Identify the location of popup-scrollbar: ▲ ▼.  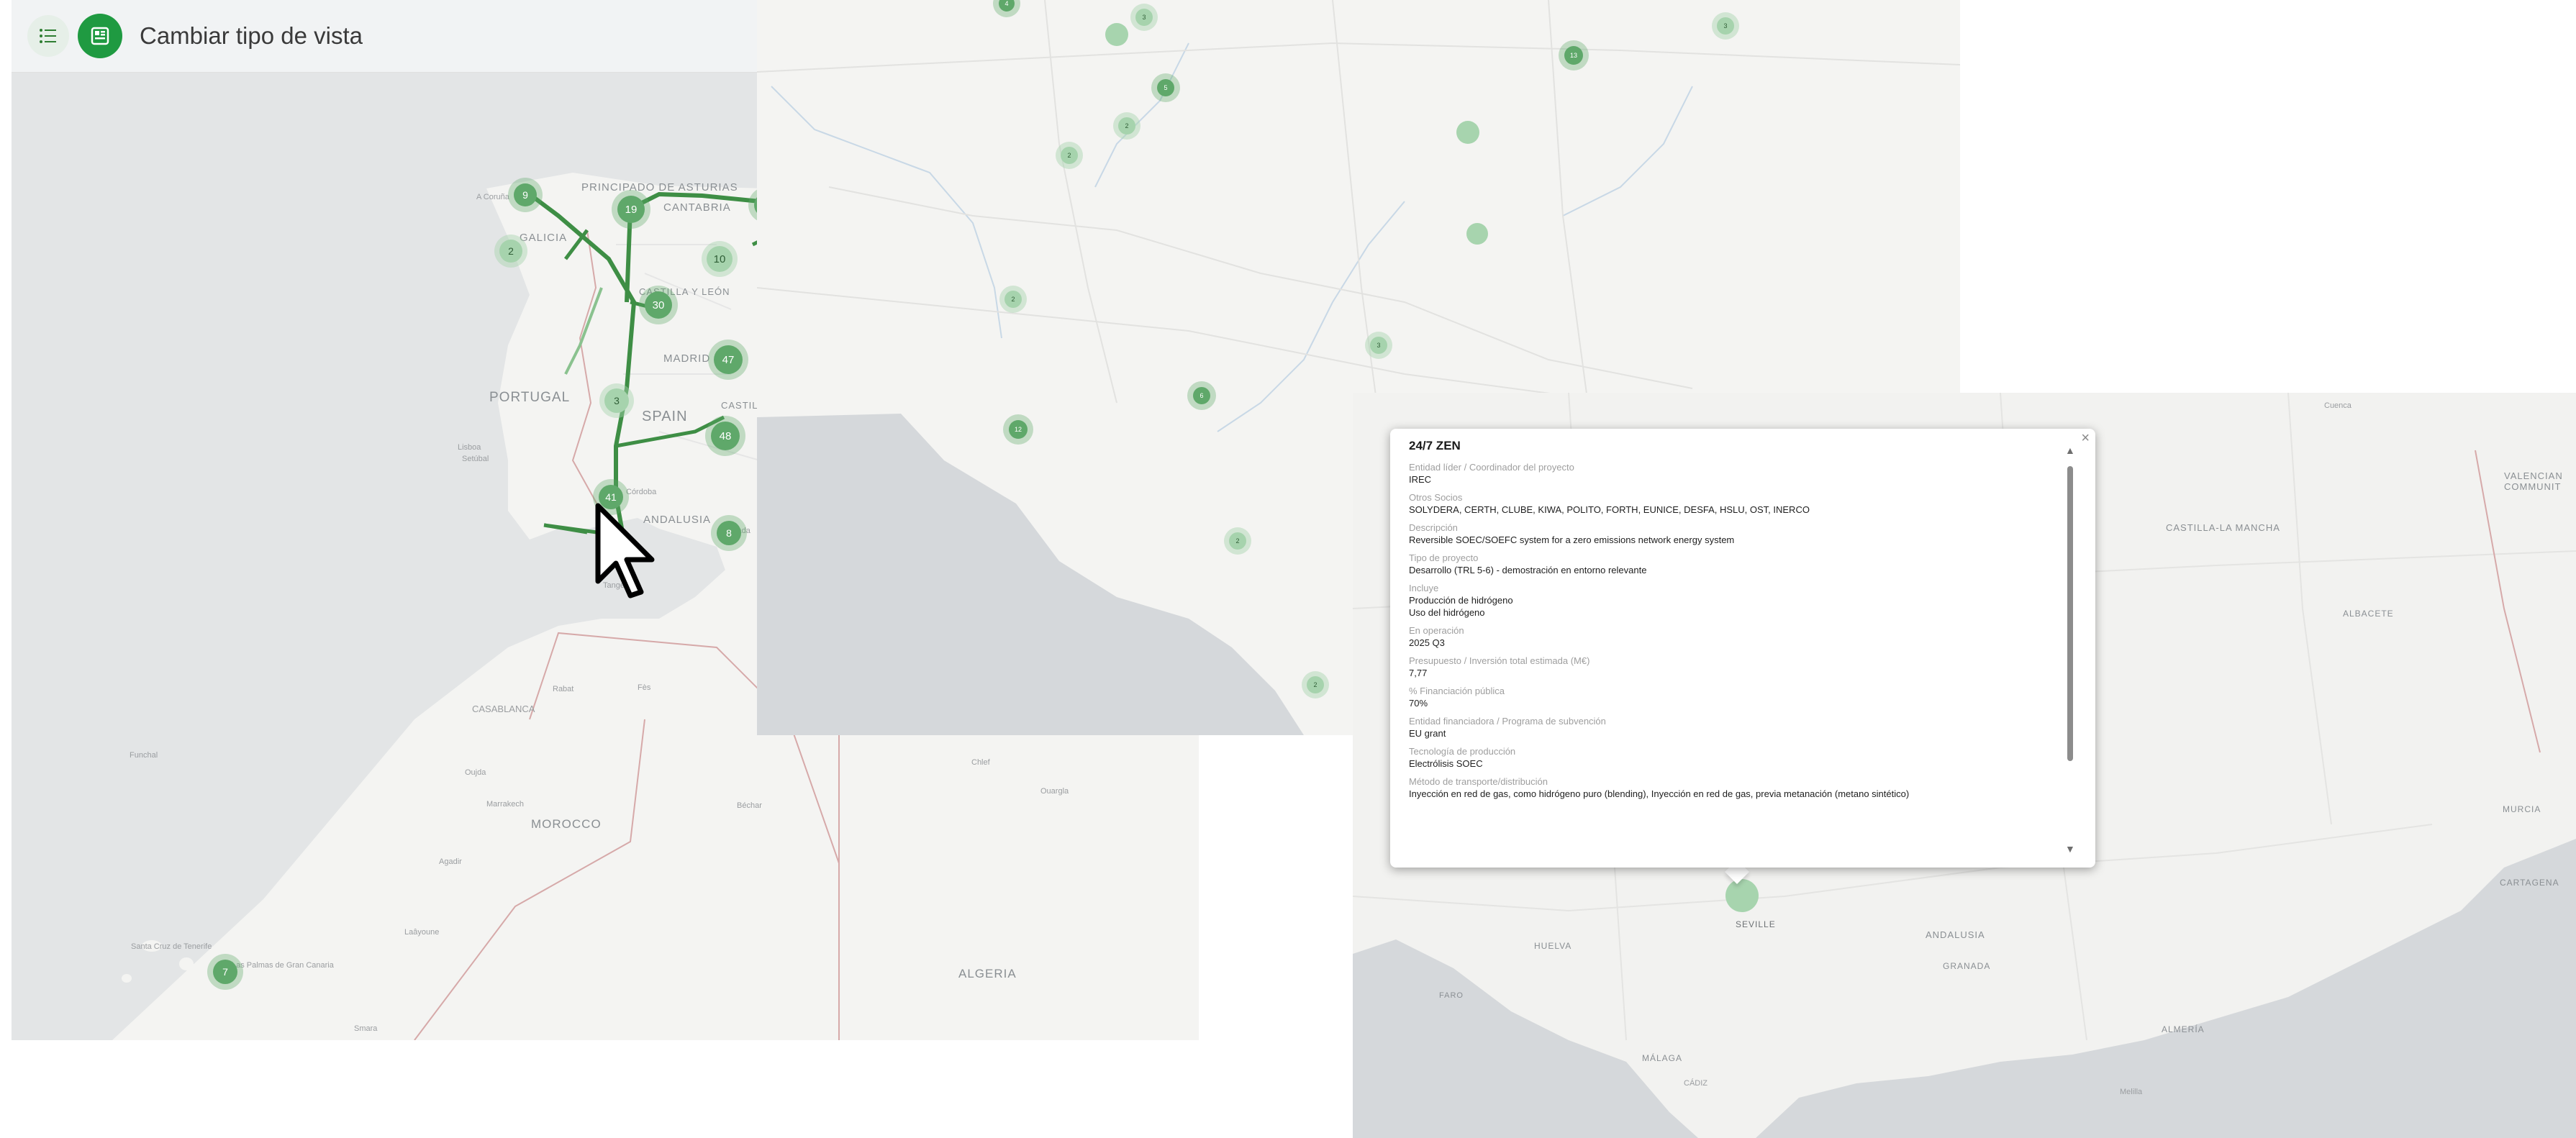
(2070, 650).